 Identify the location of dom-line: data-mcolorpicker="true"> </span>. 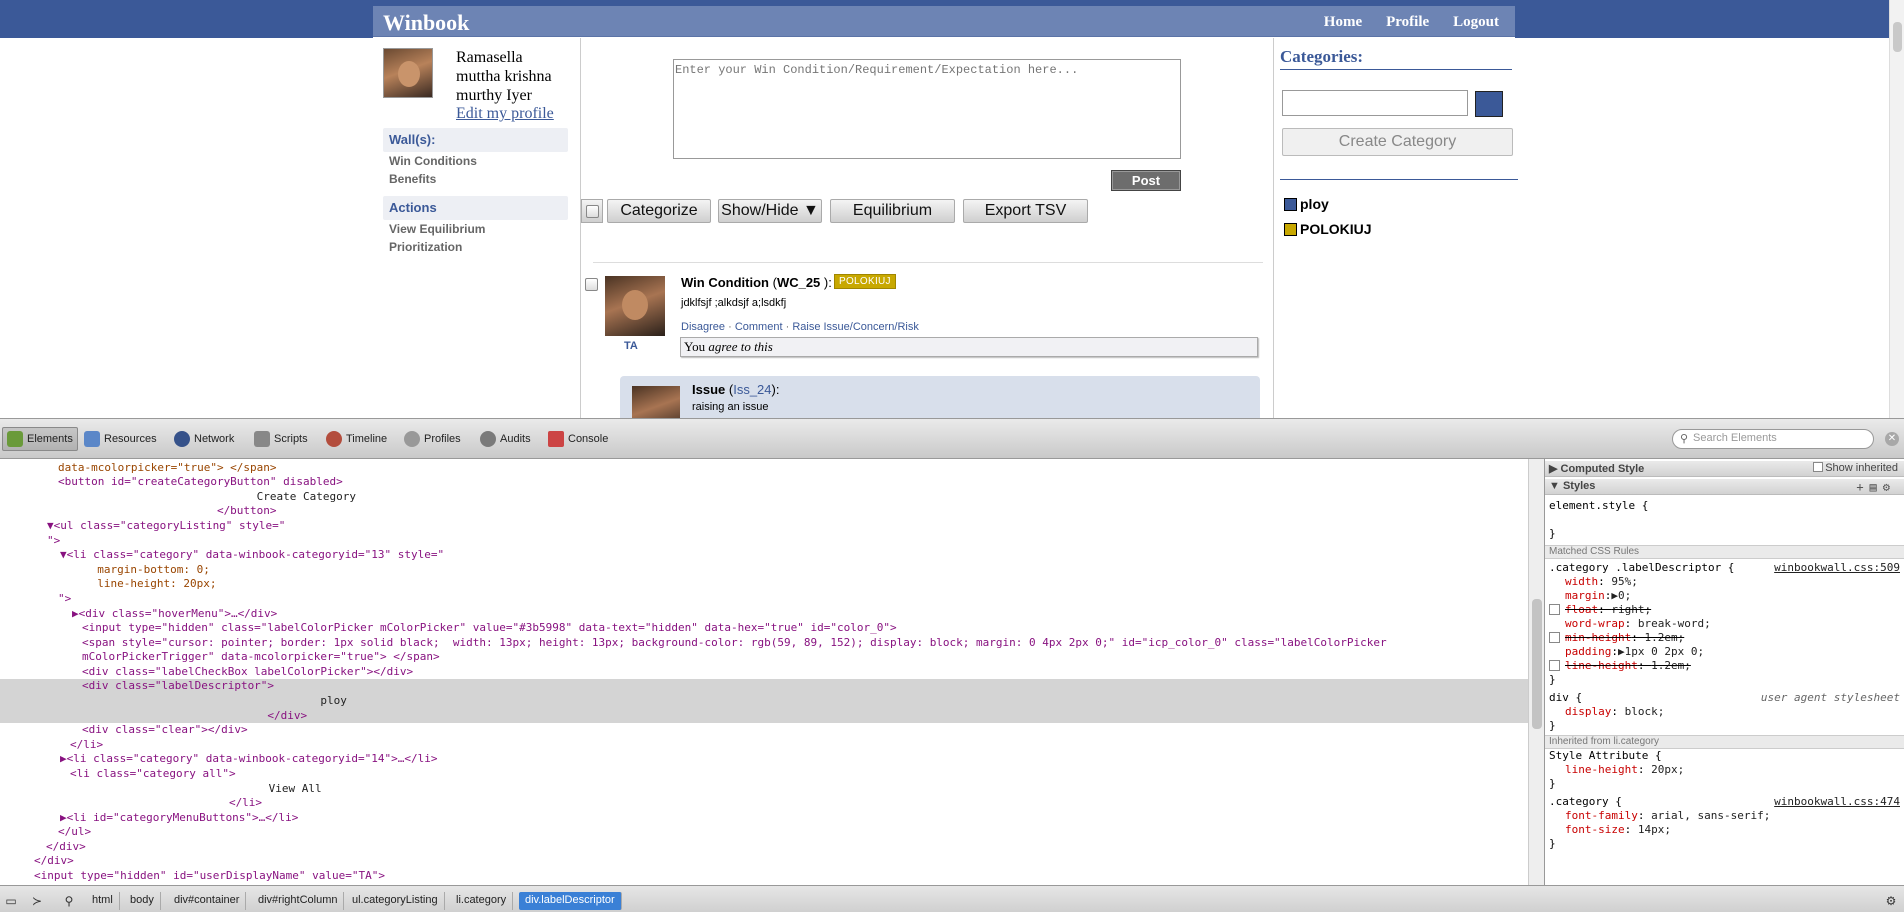
(764, 468).